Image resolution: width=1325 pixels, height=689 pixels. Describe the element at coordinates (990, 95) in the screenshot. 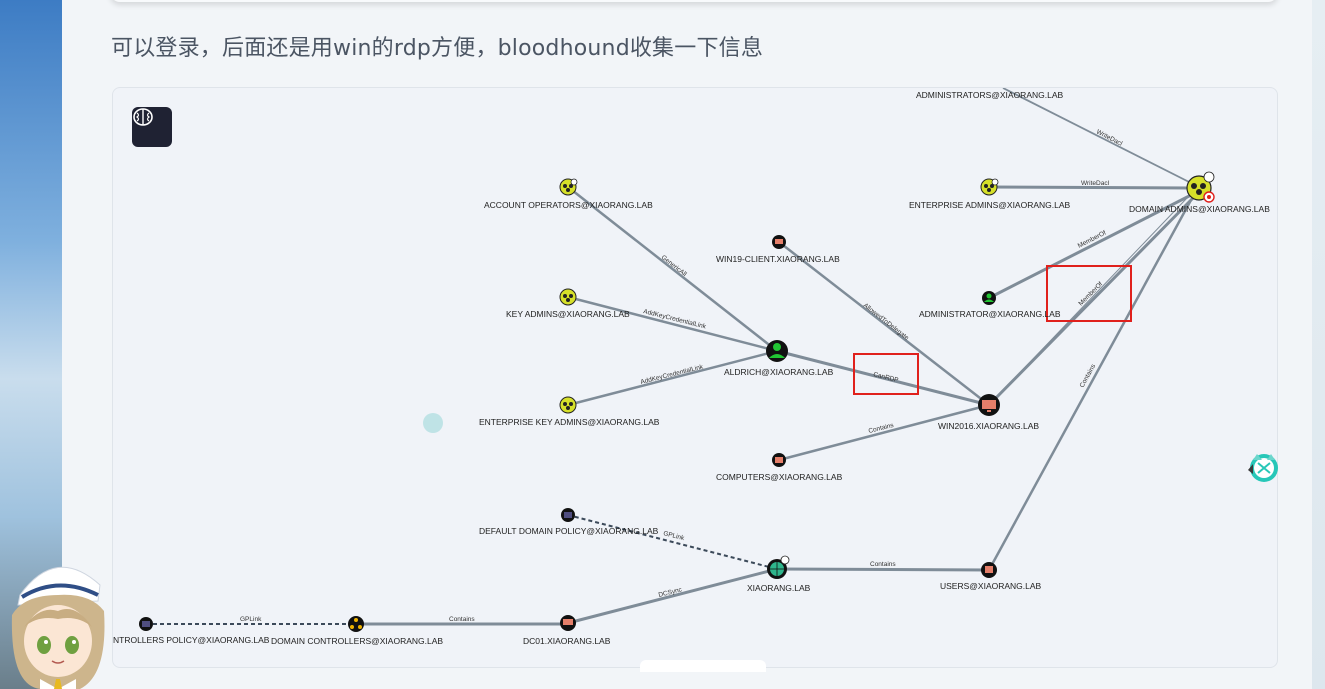

I see `node-label: ADMINISTRATORS@XIAORANG.LAB` at that location.